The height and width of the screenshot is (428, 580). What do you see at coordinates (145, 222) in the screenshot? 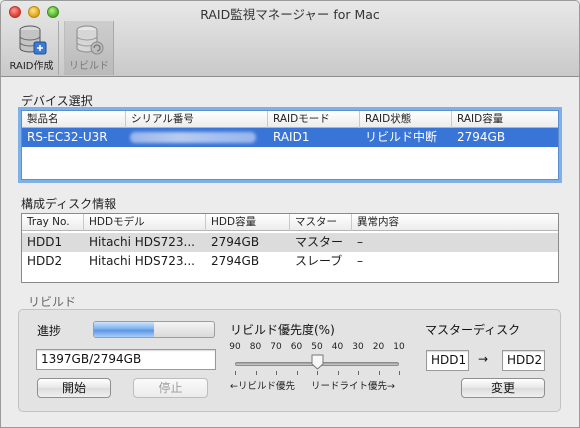
I see `column-header-hdd-model: HDDモデル` at bounding box center [145, 222].